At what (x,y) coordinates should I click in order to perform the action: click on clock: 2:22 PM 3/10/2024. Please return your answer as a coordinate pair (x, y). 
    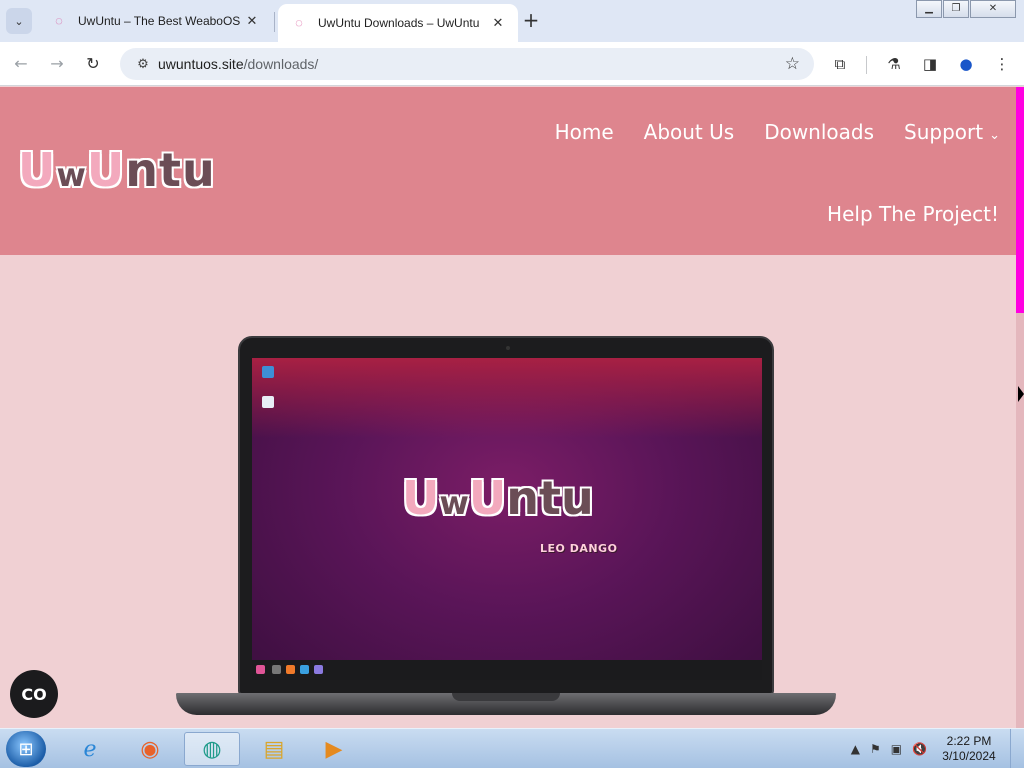
    Looking at the image, I should click on (969, 749).